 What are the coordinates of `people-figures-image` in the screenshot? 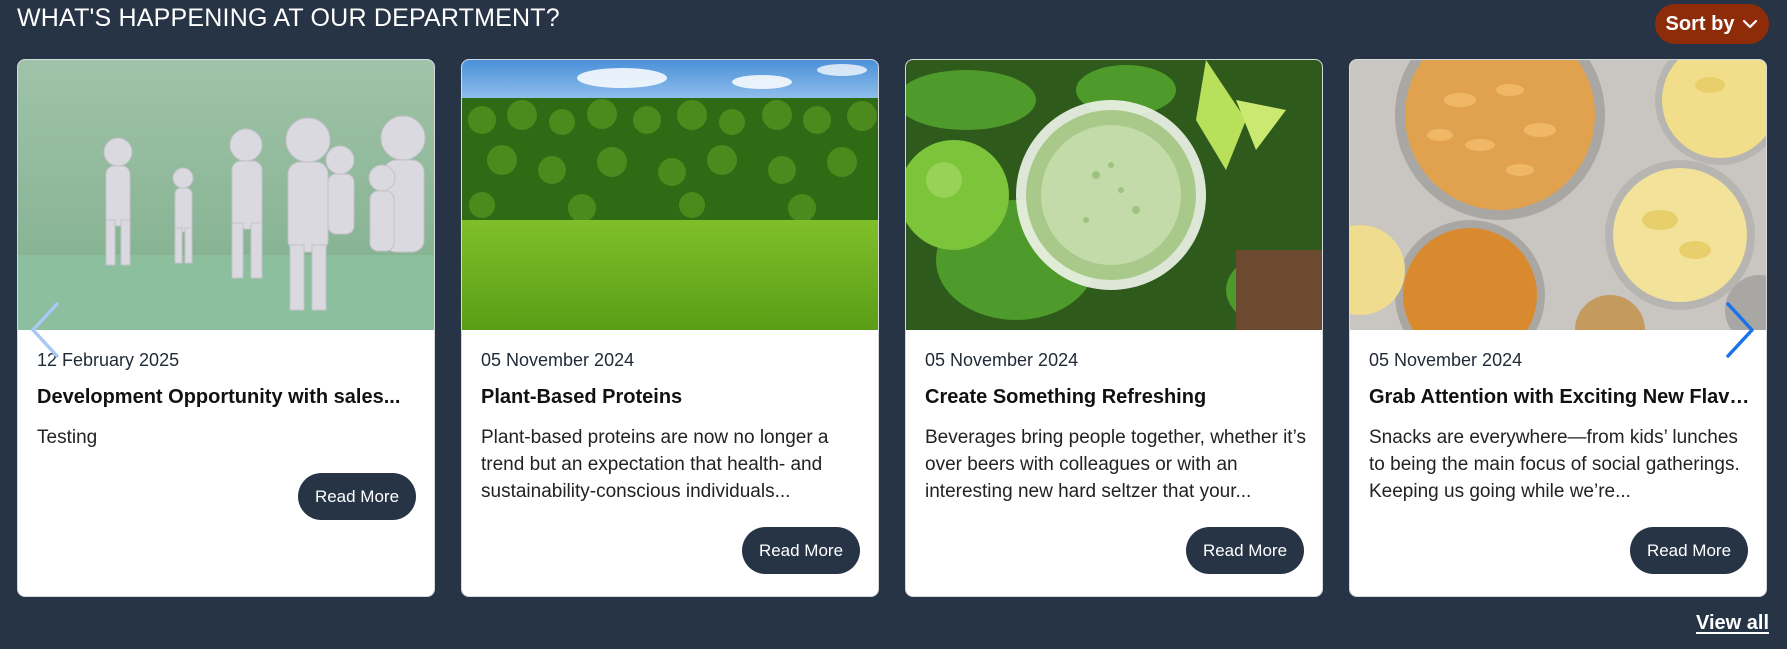 It's located at (226, 195).